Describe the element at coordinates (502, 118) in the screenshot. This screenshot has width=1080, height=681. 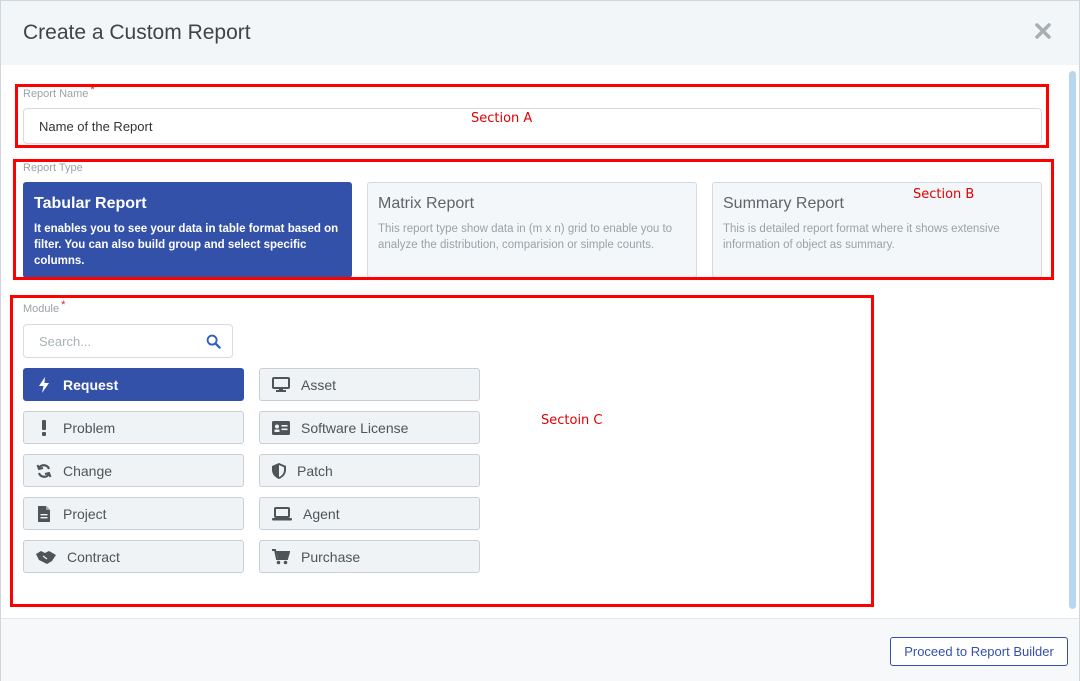
I see `annotation-label-section-a: Section A` at that location.